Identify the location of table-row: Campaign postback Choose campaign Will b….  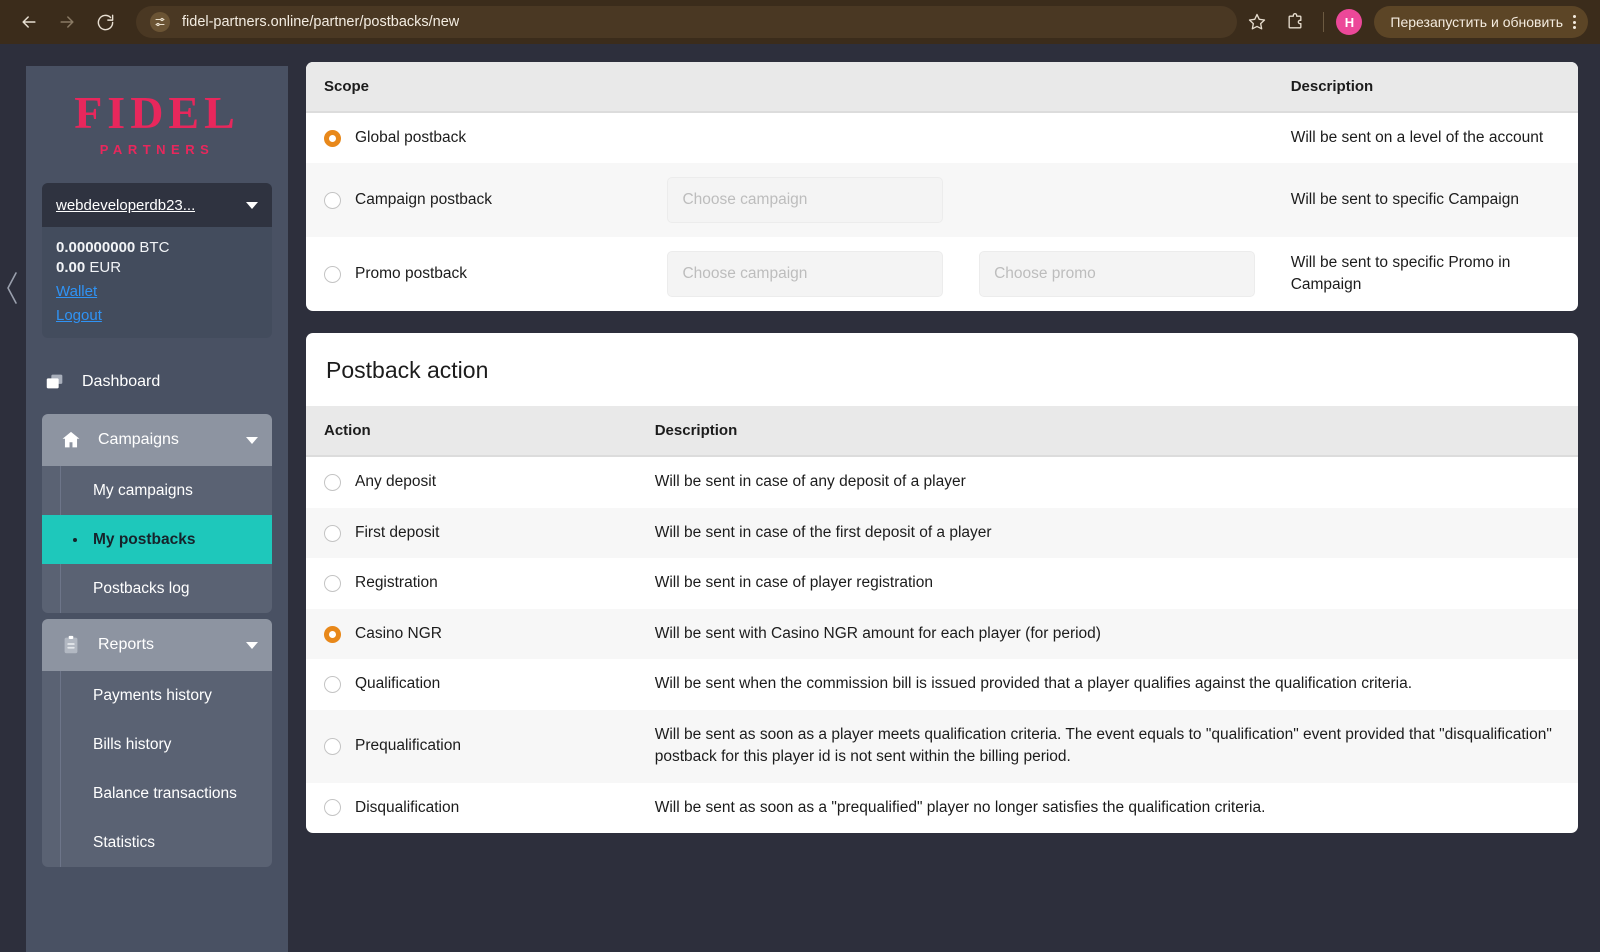
(942, 200).